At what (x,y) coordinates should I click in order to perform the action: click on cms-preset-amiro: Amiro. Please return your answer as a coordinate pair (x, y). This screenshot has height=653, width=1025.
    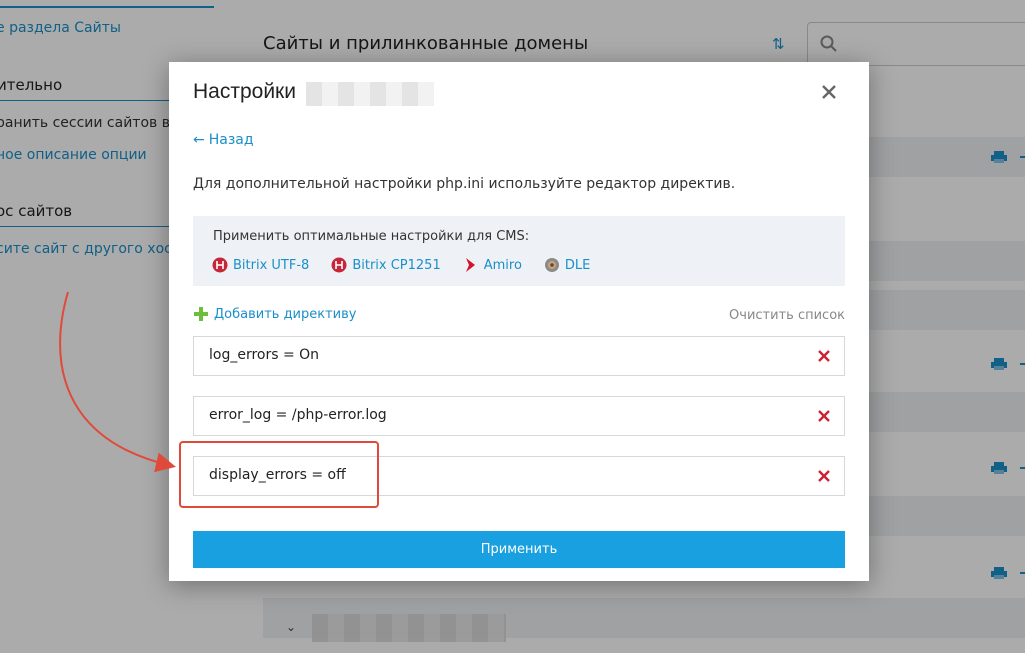
    Looking at the image, I should click on (492, 265).